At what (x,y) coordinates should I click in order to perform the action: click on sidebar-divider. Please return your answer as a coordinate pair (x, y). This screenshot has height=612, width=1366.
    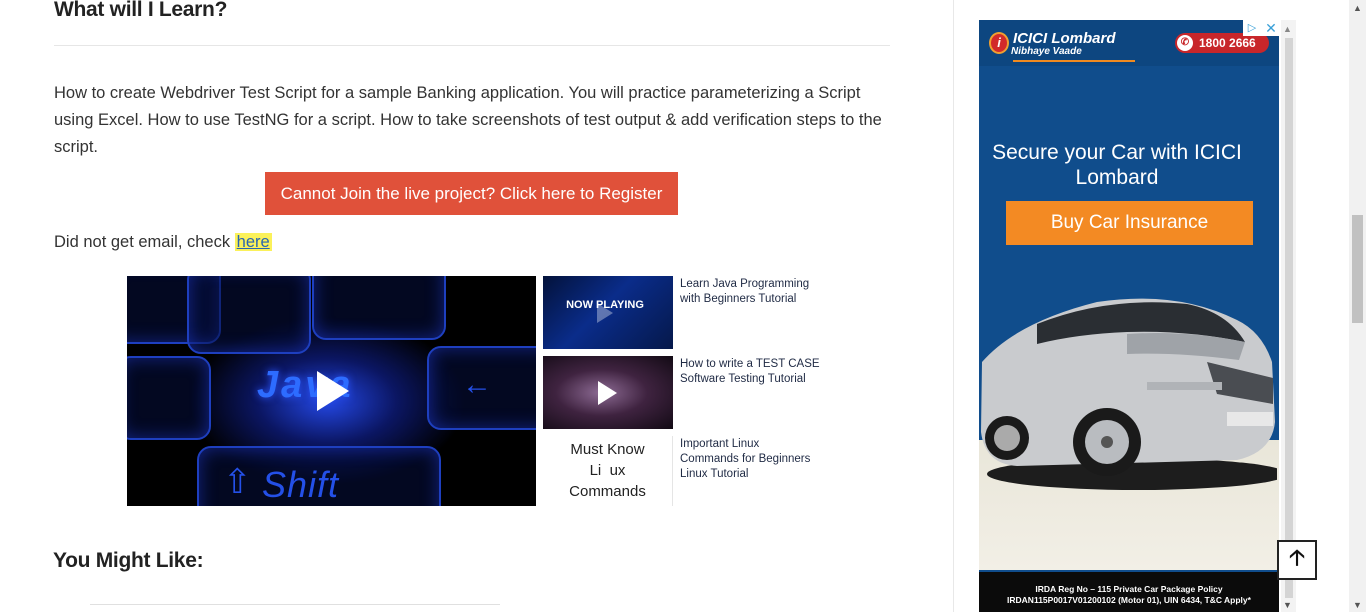
    Looking at the image, I should click on (953, 306).